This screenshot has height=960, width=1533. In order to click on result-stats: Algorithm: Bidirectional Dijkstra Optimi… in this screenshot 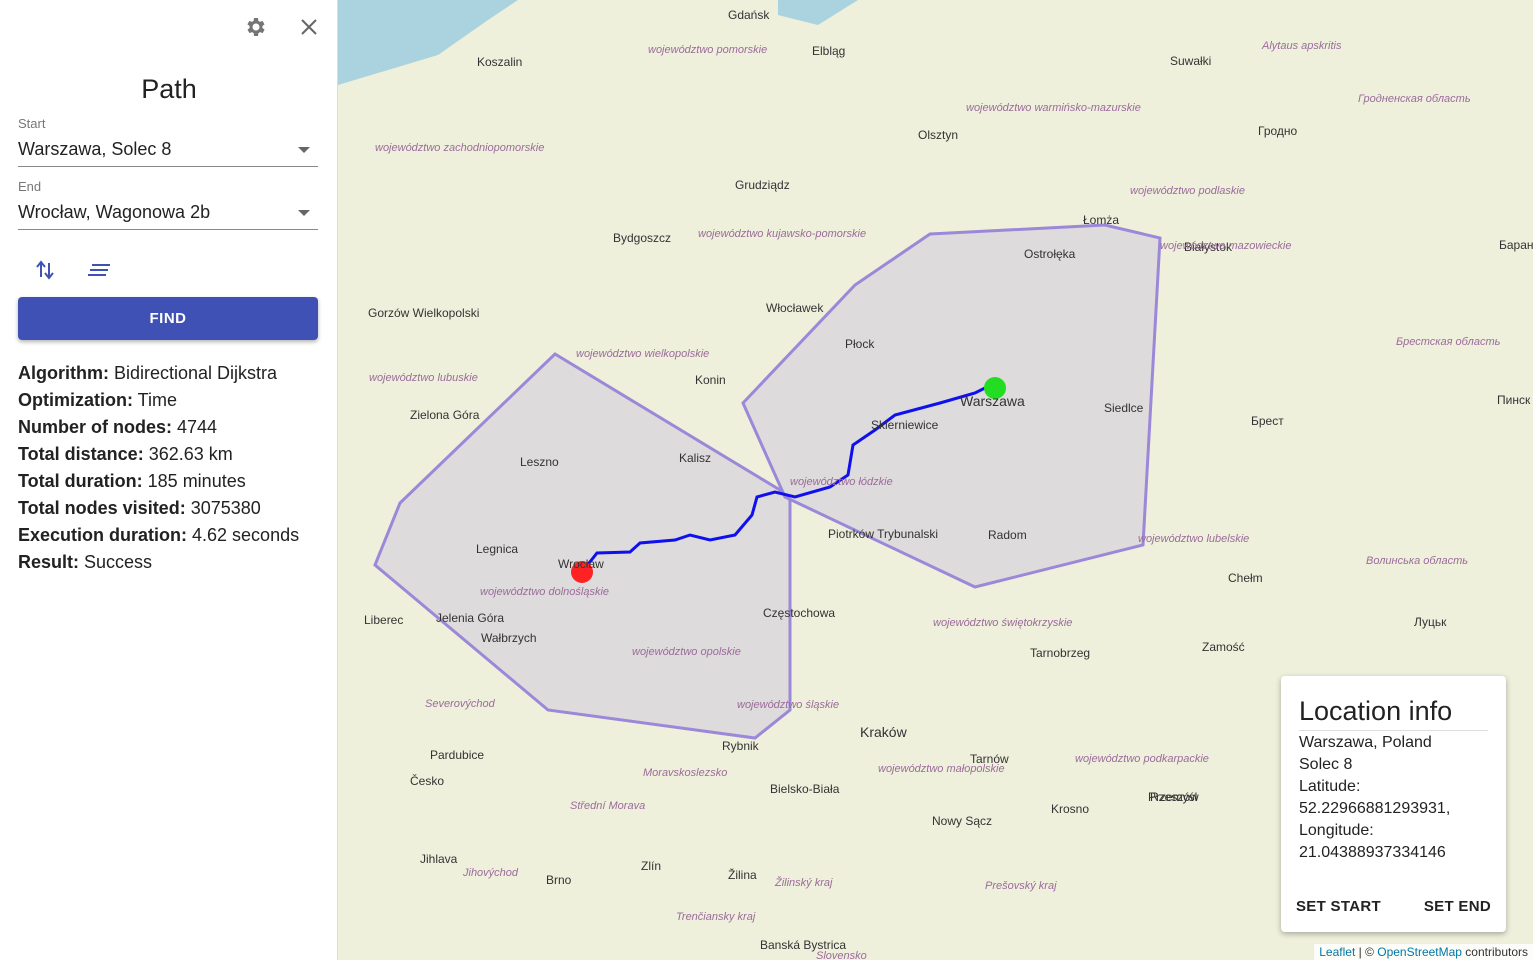, I will do `click(158, 468)`.